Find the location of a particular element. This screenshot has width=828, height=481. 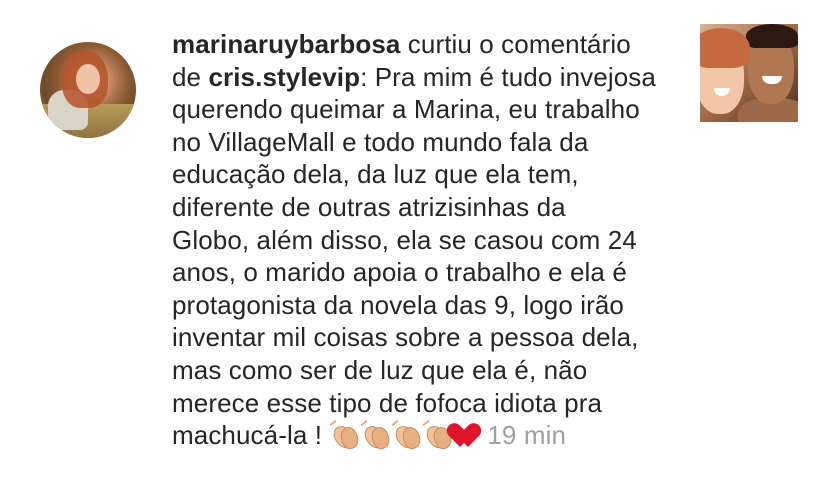

comment-text-line: protagonista da novela das 9, logo irão is located at coordinates (398, 304).